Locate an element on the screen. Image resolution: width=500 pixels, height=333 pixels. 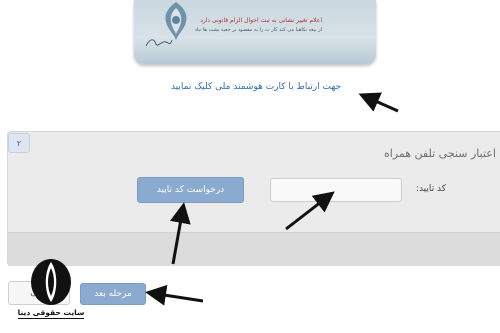
logo-underline is located at coordinates (51, 318).